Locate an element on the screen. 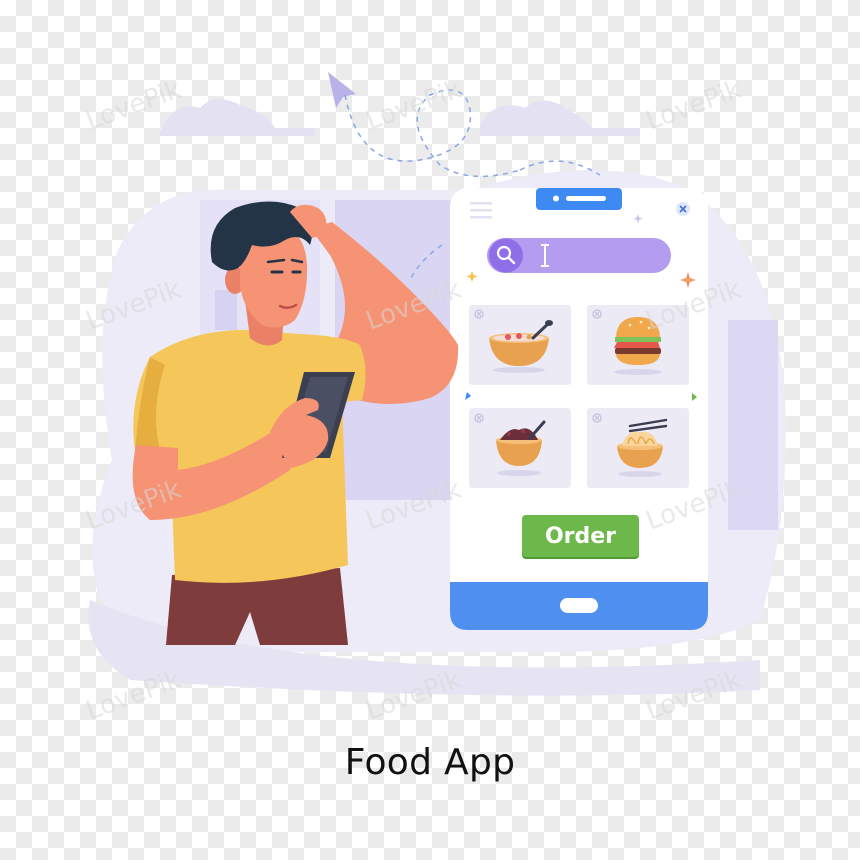 The image size is (860, 860). phone-camera is located at coordinates (556, 198).